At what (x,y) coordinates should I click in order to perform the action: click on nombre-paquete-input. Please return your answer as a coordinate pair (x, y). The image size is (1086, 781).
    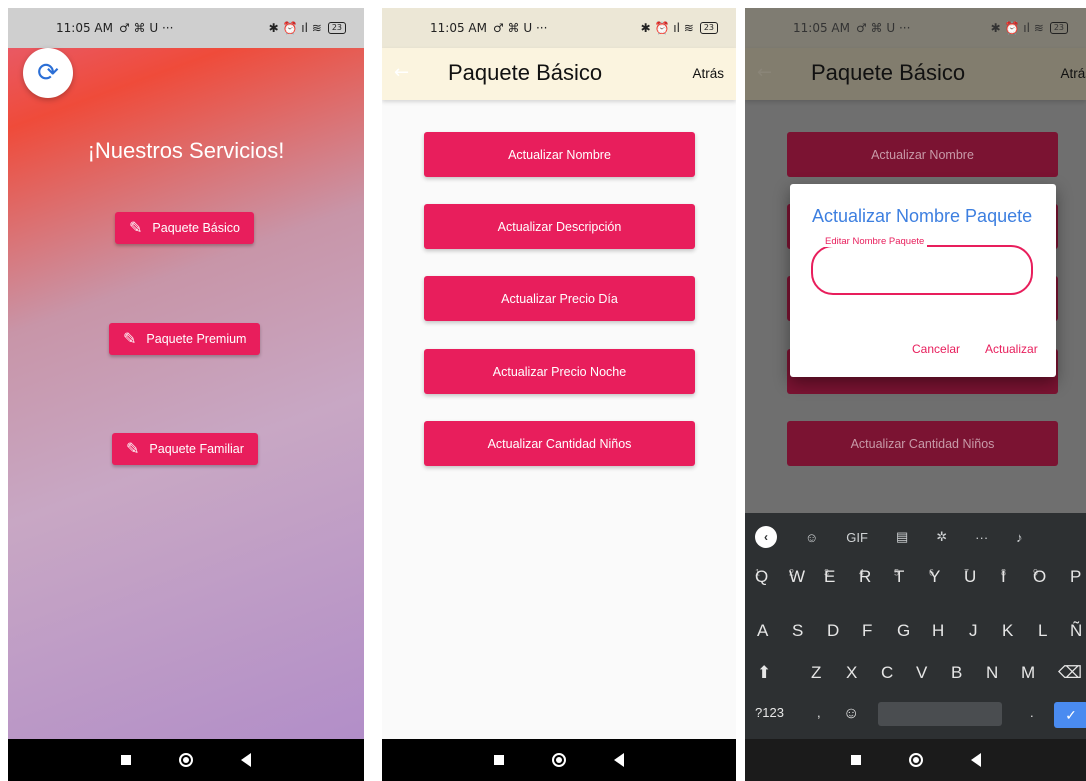
    Looking at the image, I should click on (922, 270).